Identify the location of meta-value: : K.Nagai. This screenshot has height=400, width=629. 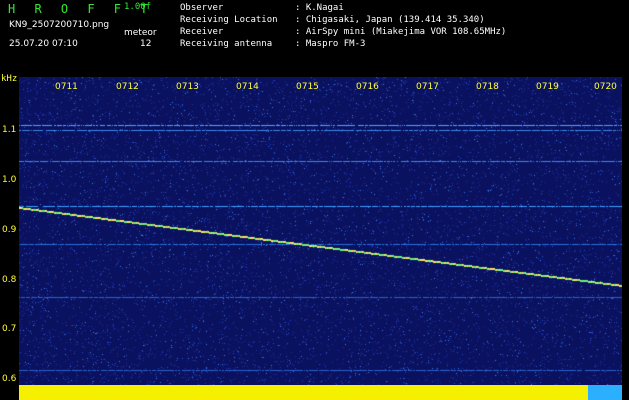
(319, 8).